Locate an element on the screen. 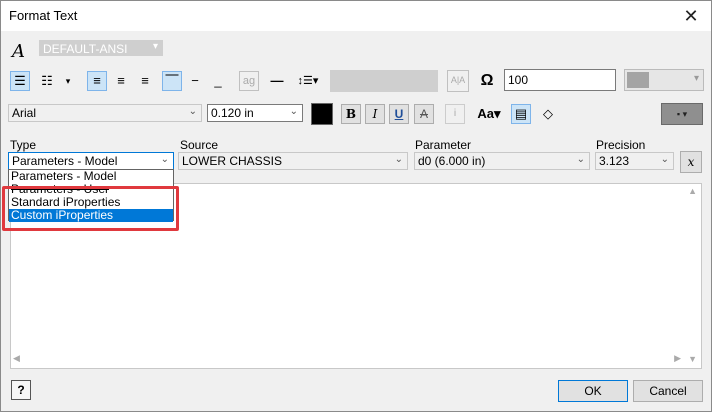 Image resolution: width=712 pixels, height=412 pixels. highlight-box is located at coordinates (90, 208).